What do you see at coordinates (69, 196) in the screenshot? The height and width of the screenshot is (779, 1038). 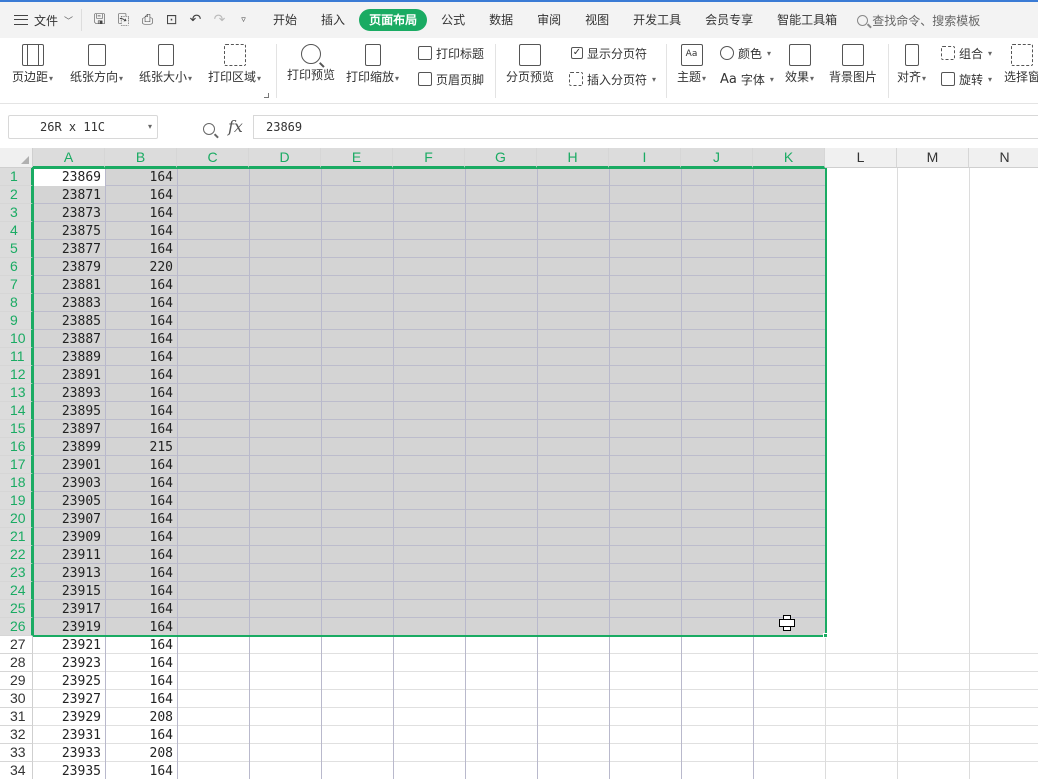 I see `table-cell: 23871` at bounding box center [69, 196].